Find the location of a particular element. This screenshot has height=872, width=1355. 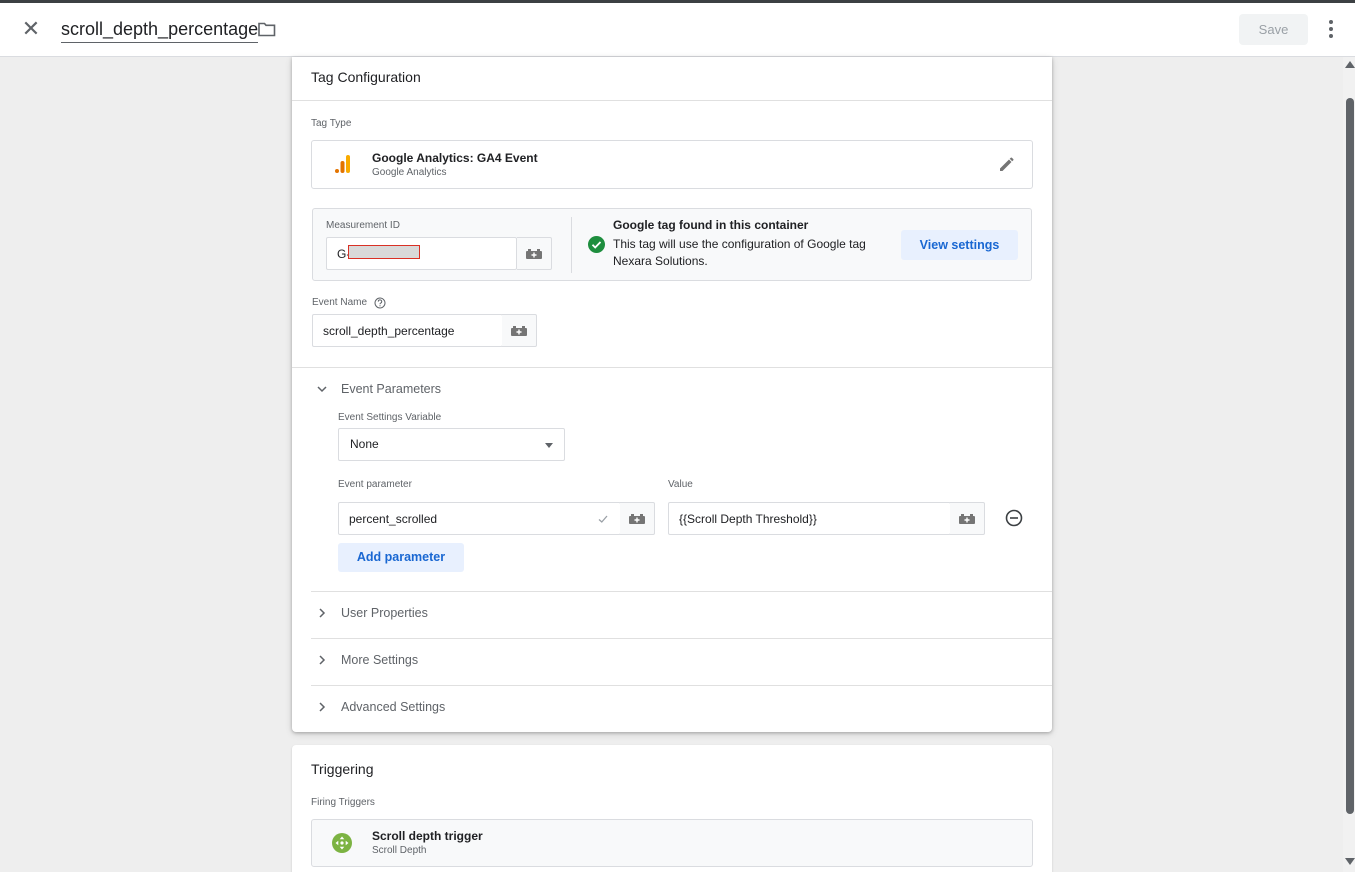

trigger-item: Scroll depth trigger Scroll Depth is located at coordinates (672, 843).